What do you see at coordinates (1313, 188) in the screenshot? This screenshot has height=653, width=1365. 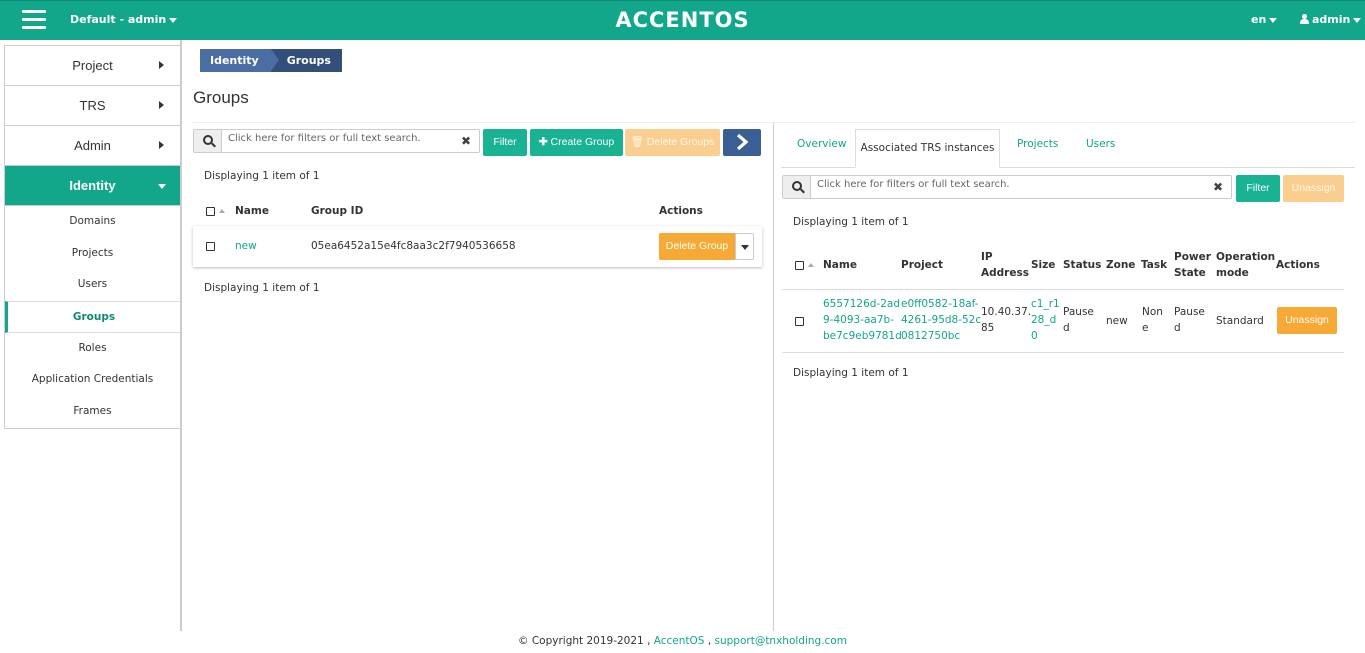 I see `unassign-all-button: Unassign` at bounding box center [1313, 188].